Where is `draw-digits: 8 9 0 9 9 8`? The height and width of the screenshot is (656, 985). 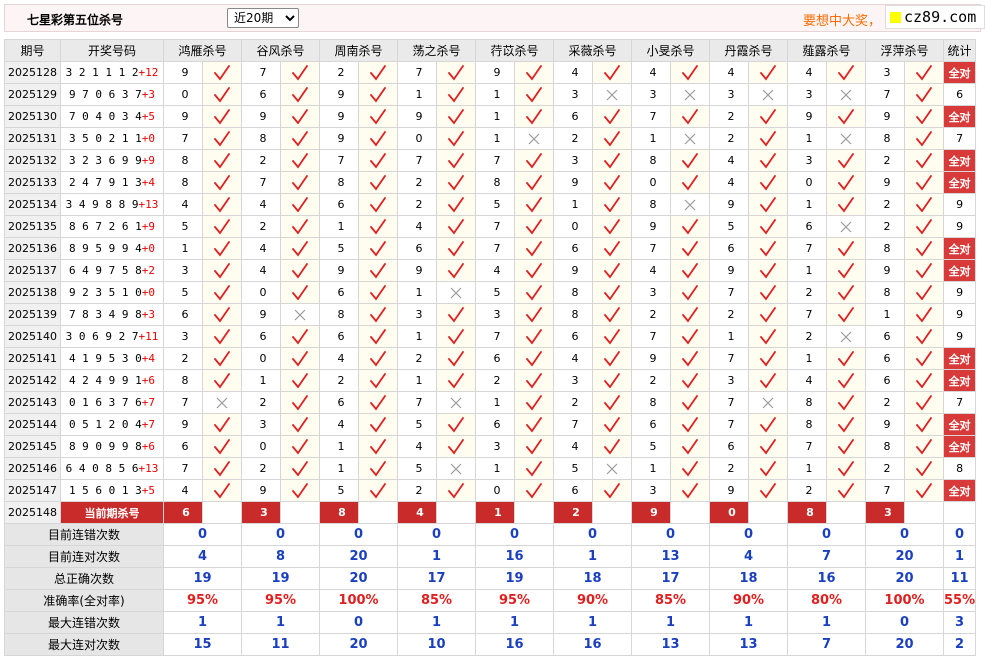 draw-digits: 8 9 0 9 9 8 is located at coordinates (105, 446).